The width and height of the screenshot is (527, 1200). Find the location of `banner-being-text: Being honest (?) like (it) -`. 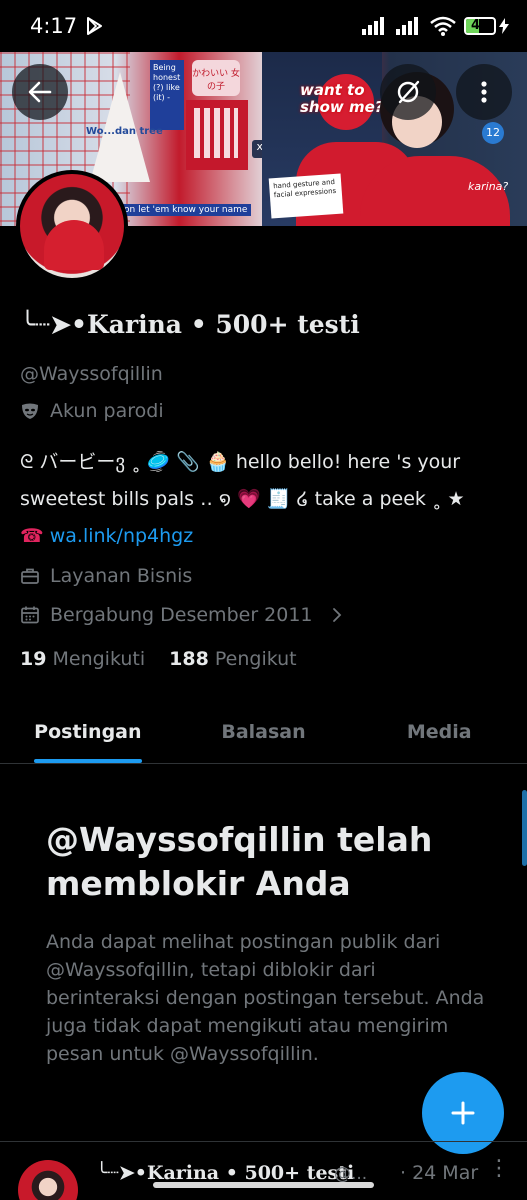

banner-being-text: Being honest (?) like (it) - is located at coordinates (167, 95).